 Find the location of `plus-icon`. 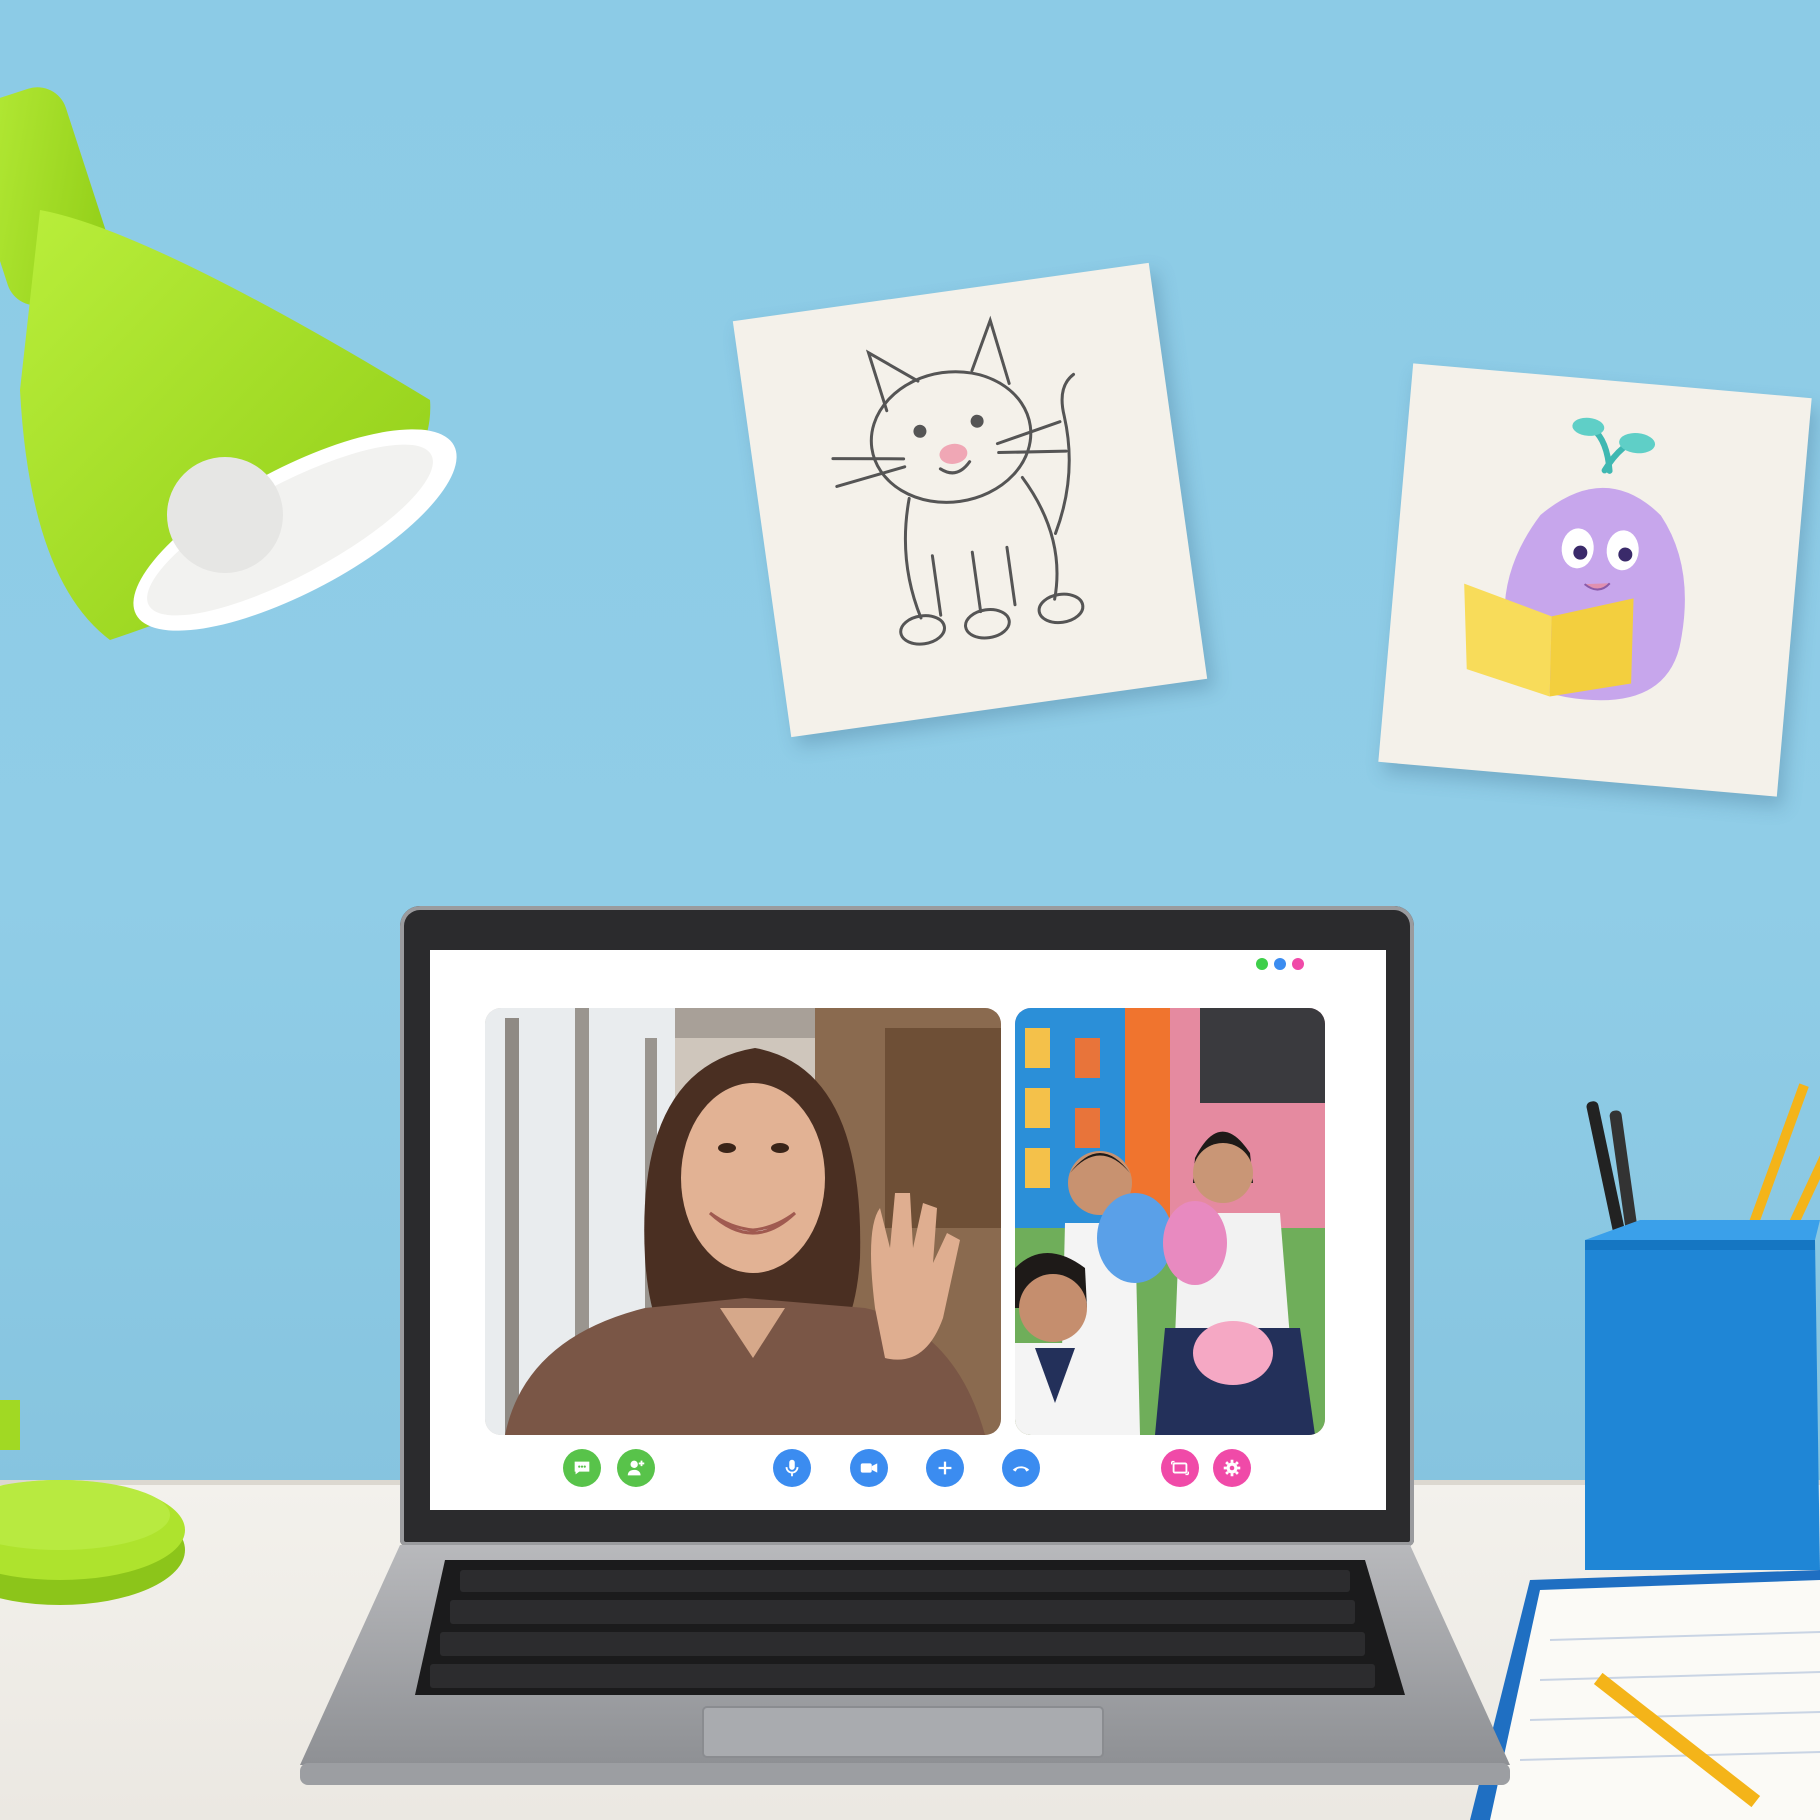

plus-icon is located at coordinates (945, 1468).